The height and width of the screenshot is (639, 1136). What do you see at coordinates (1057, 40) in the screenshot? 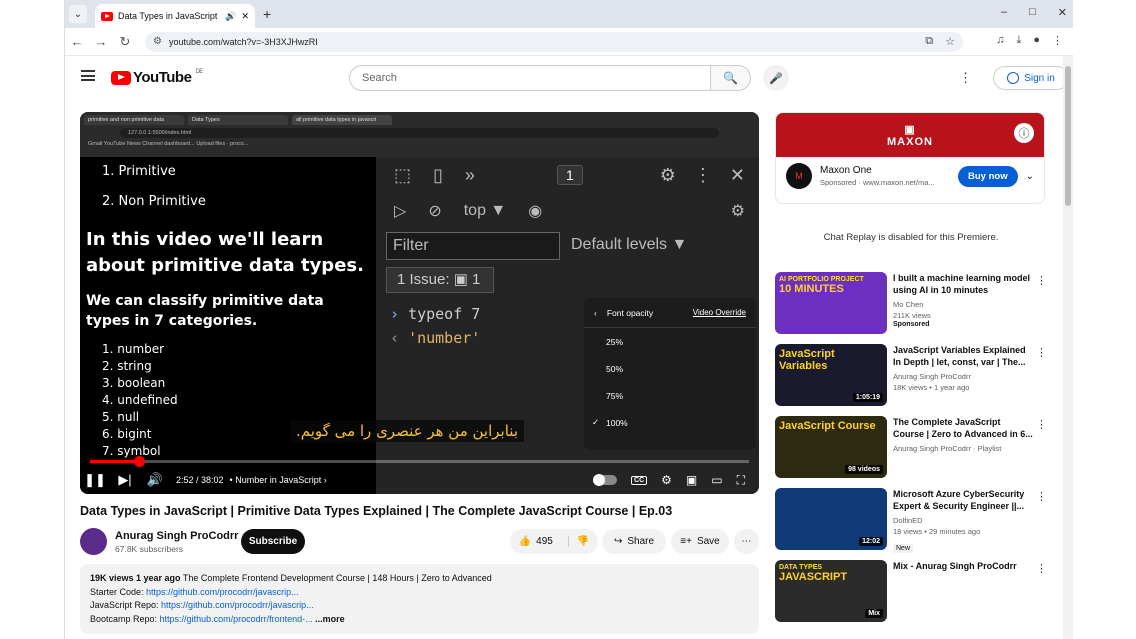
I see `browser-menu-icon: ⋮` at bounding box center [1057, 40].